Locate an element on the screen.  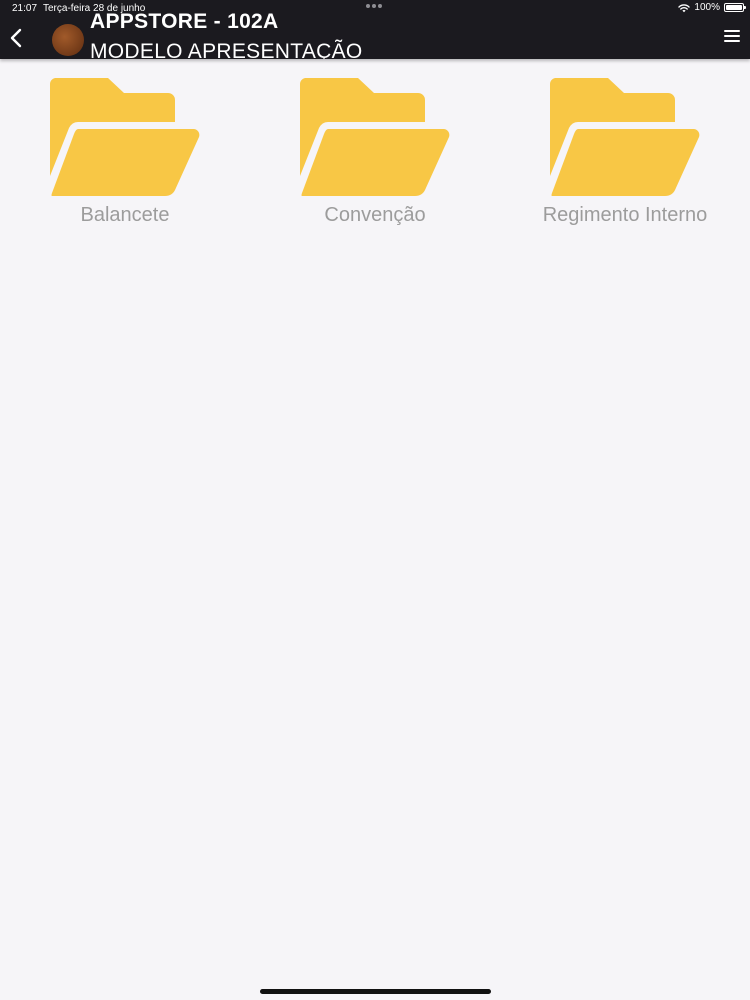
folder-item-regimento-interno: Regimento Interno is located at coordinates (625, 151).